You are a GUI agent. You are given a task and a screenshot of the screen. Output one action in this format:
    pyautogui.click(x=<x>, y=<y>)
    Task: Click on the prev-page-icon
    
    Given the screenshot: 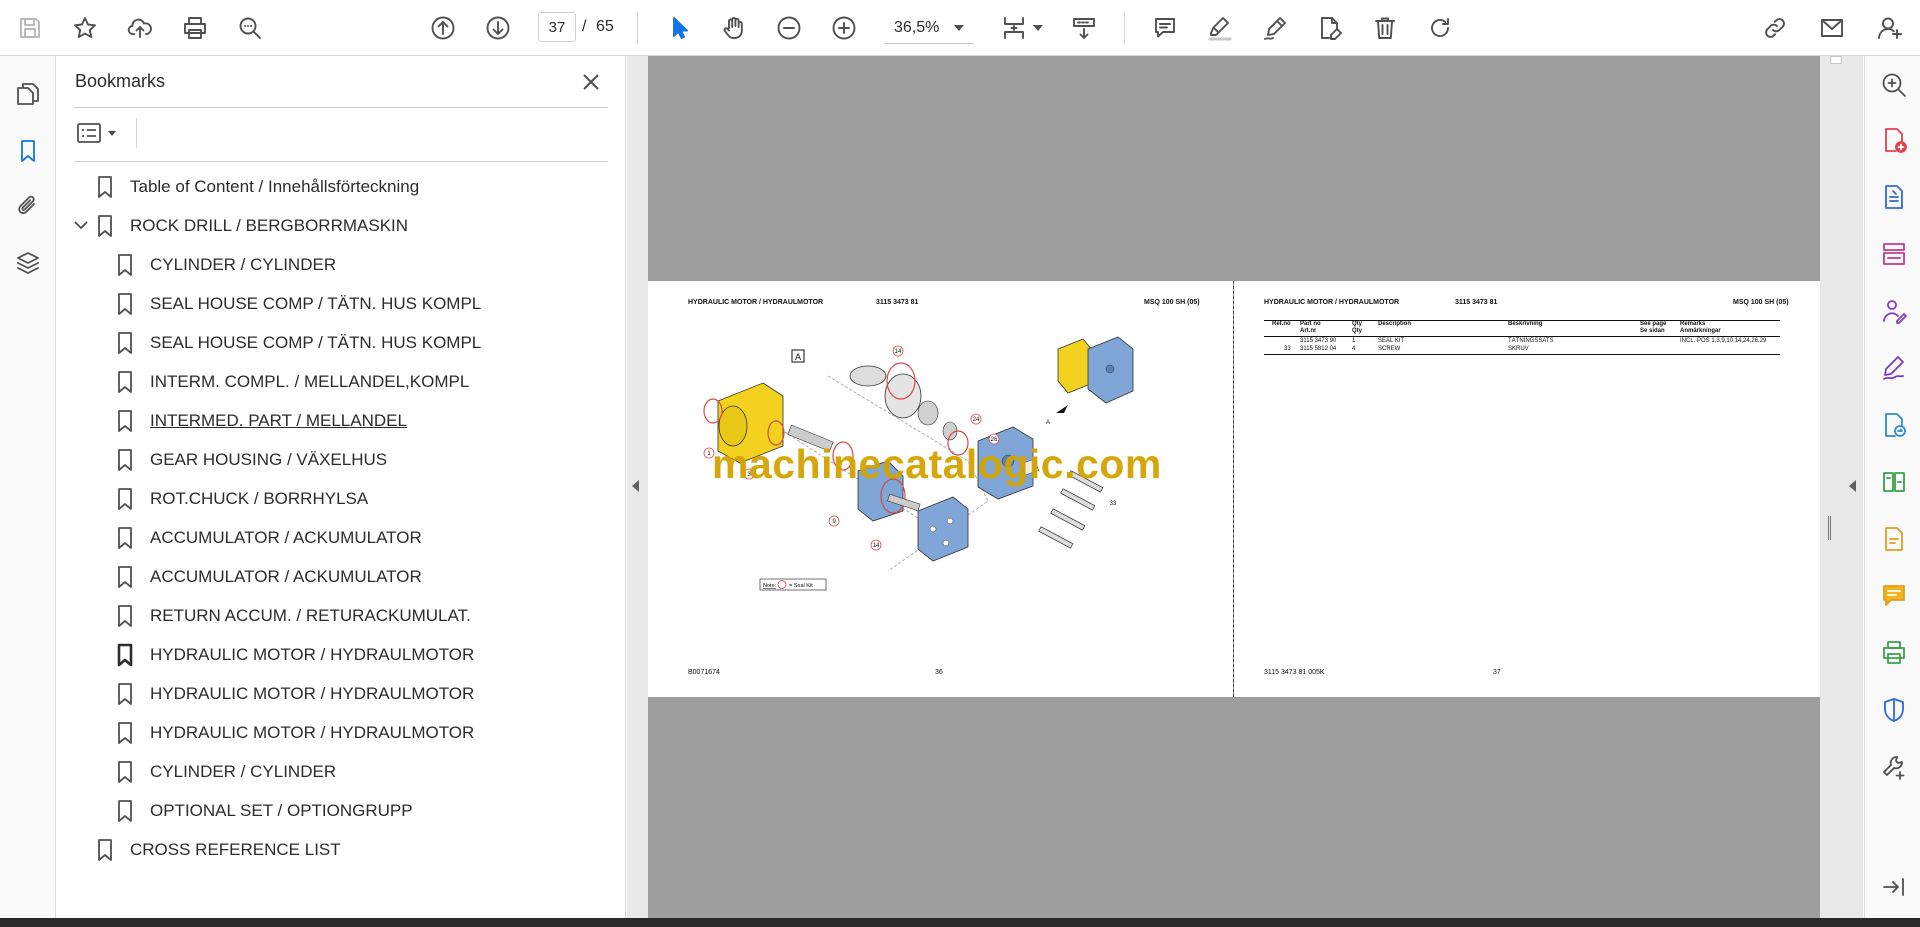 What is the action you would take?
    pyautogui.click(x=443, y=28)
    